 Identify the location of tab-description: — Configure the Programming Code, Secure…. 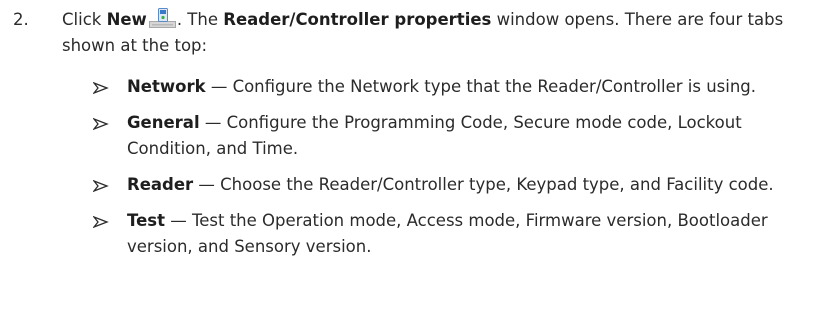
(434, 135).